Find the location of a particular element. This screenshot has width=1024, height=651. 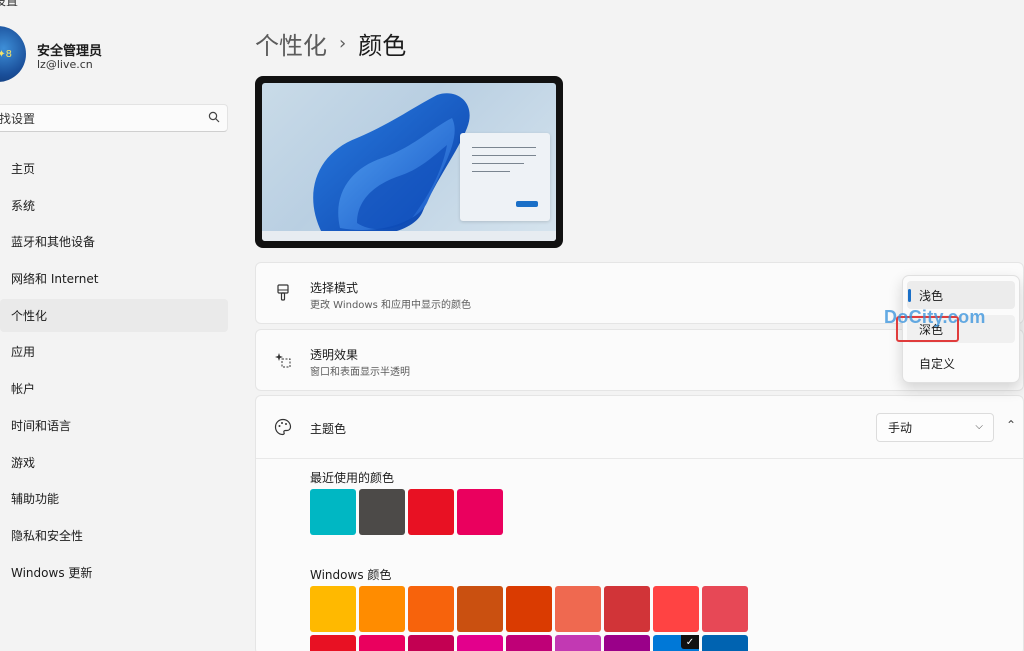

avatar: ✦8 is located at coordinates (13, 54).